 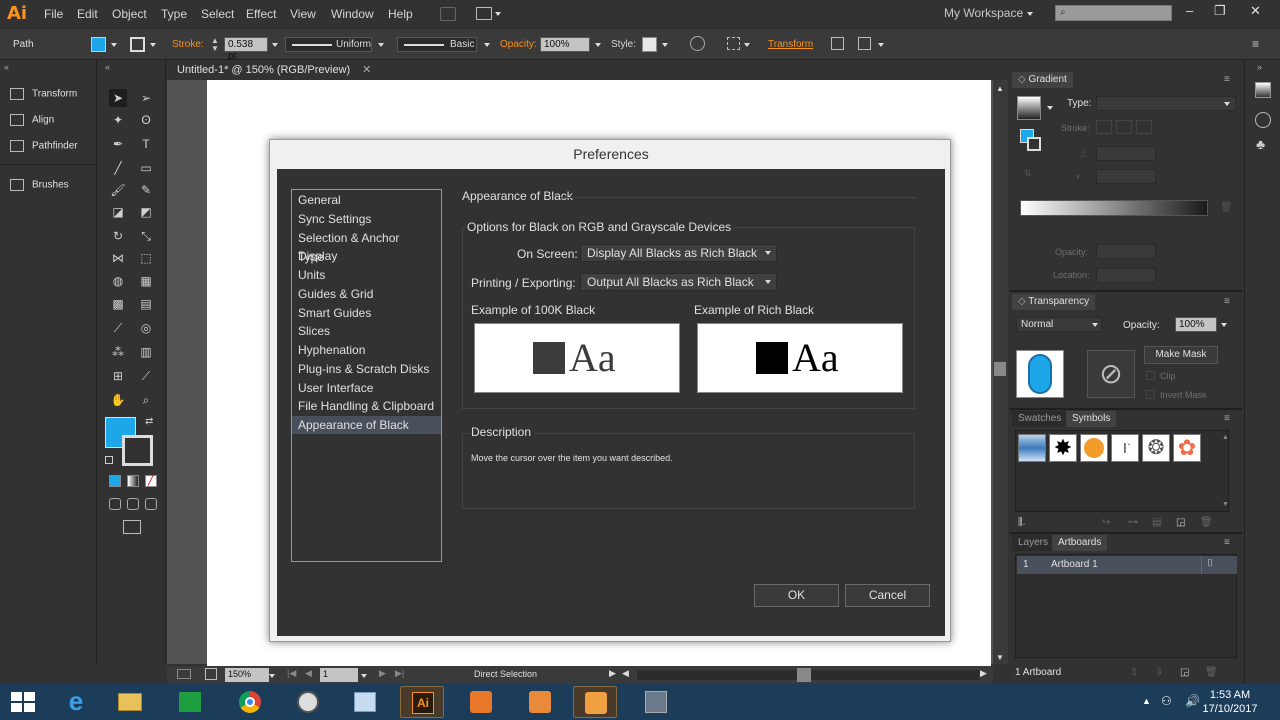 What do you see at coordinates (118, 120) in the screenshot?
I see `magic-wand-tool-icon: ✦` at bounding box center [118, 120].